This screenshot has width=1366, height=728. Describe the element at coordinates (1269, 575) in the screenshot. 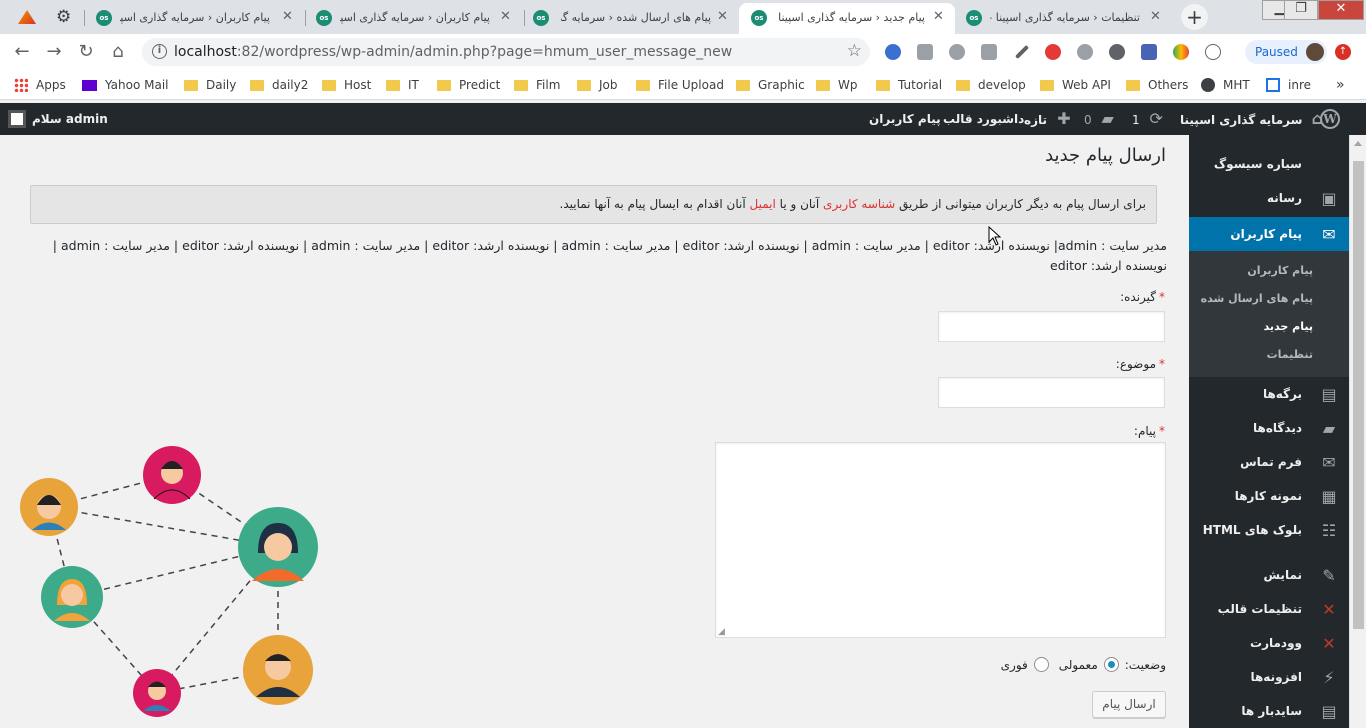

I see `menu-appearance: ✎ نمایش` at that location.